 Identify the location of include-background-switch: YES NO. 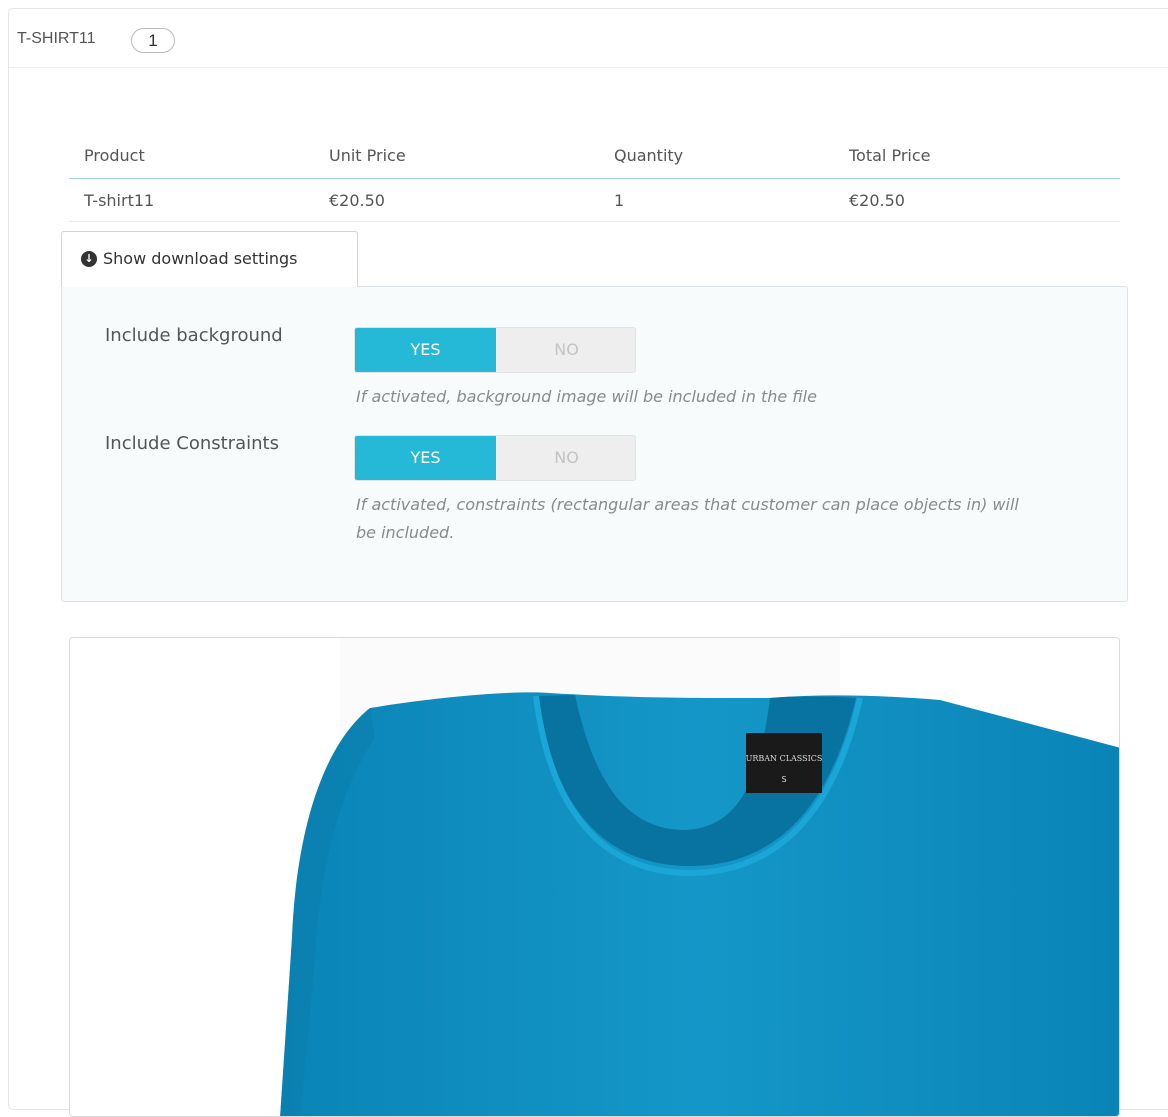
(495, 350).